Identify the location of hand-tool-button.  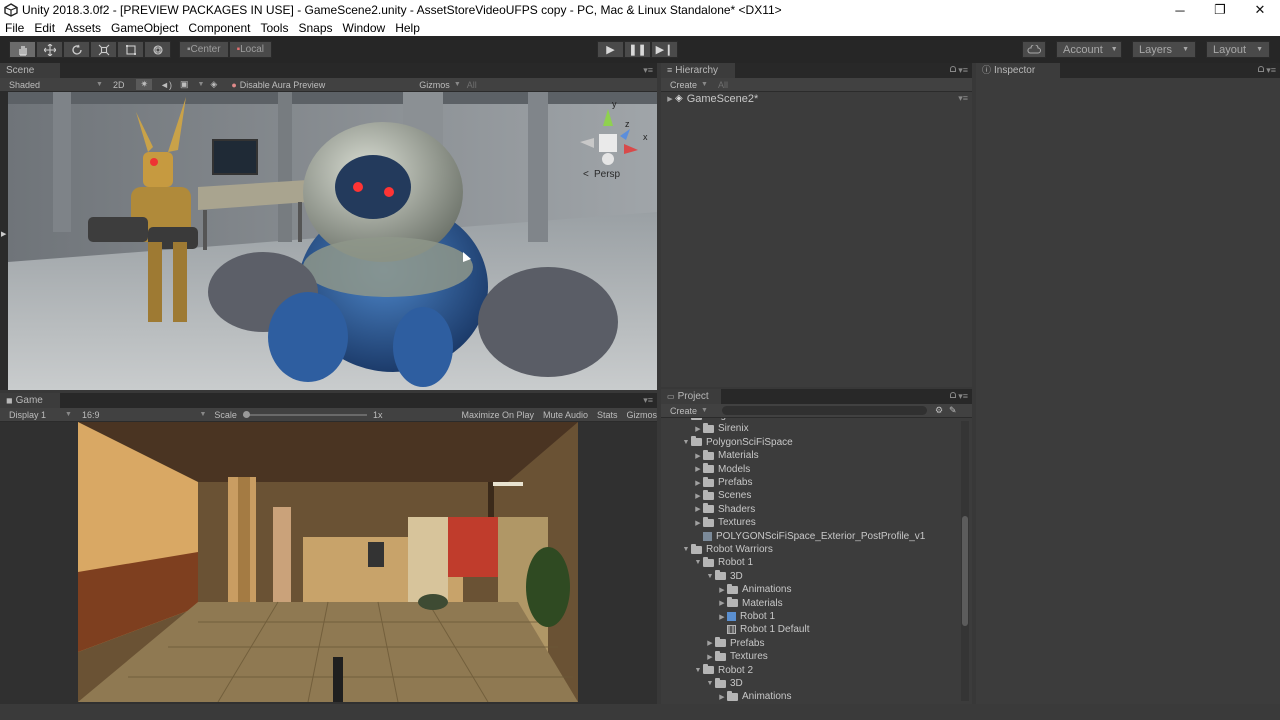
(22, 49).